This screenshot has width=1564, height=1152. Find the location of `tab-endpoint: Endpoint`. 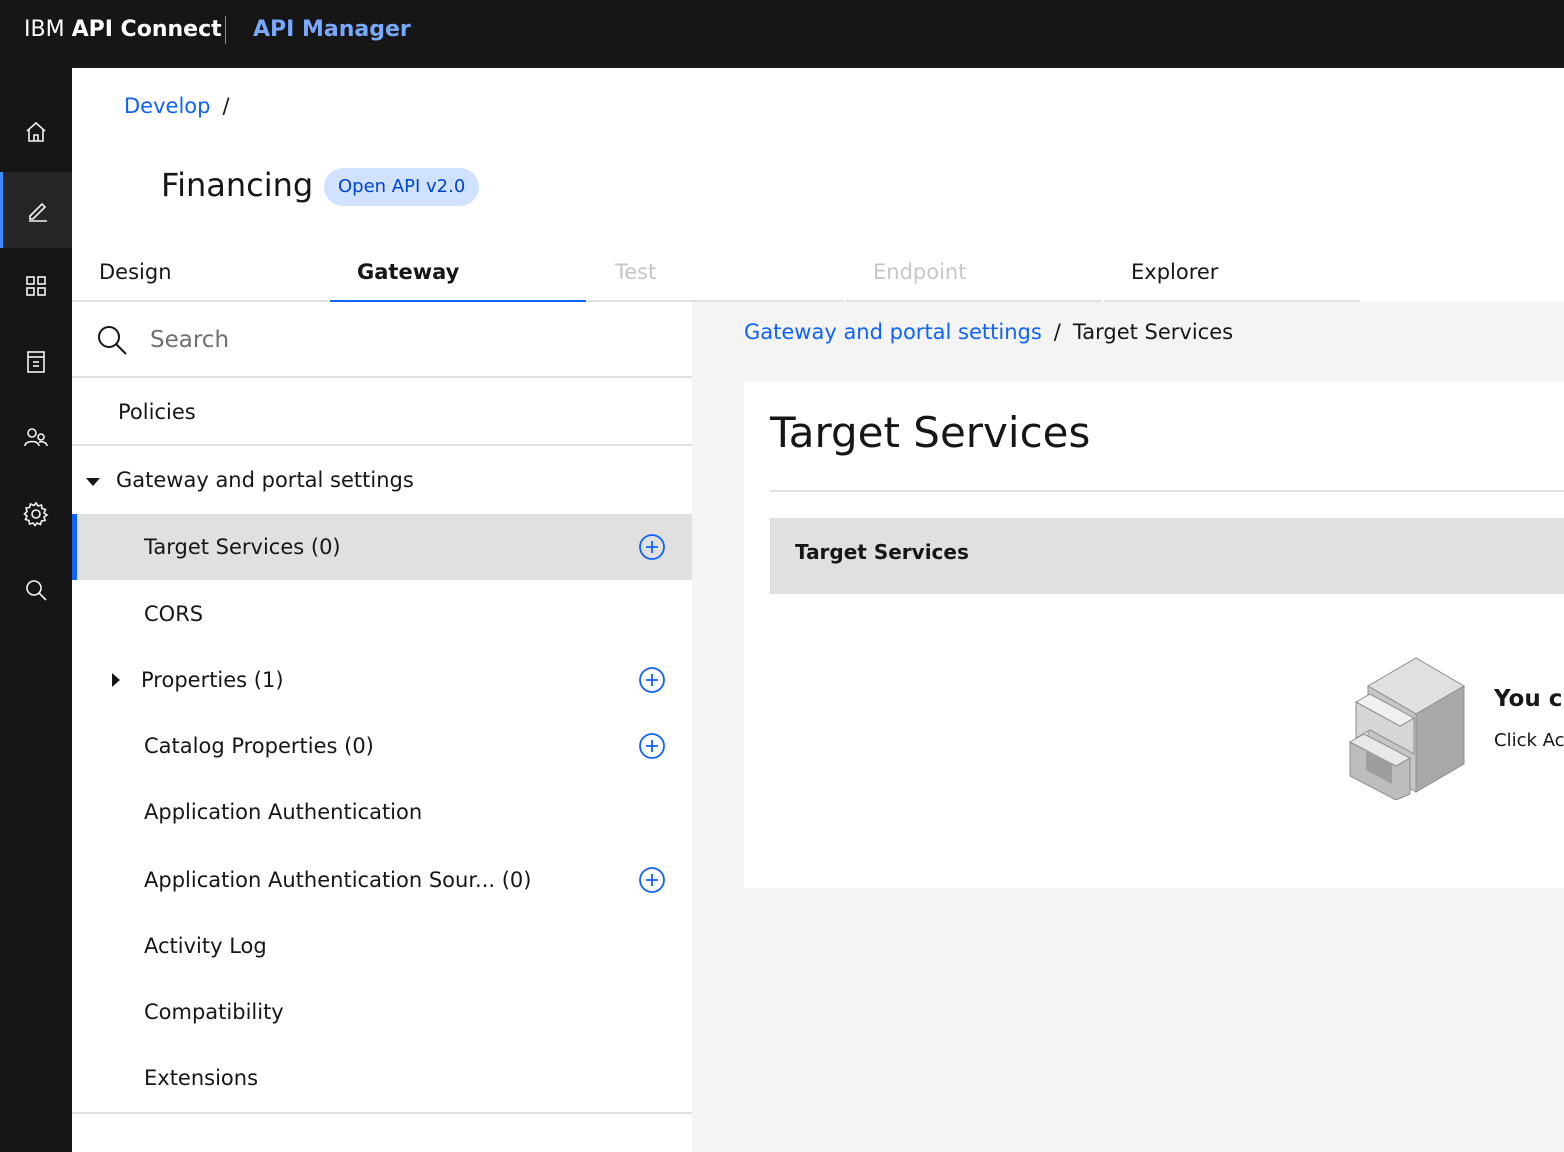

tab-endpoint: Endpoint is located at coordinates (974, 273).